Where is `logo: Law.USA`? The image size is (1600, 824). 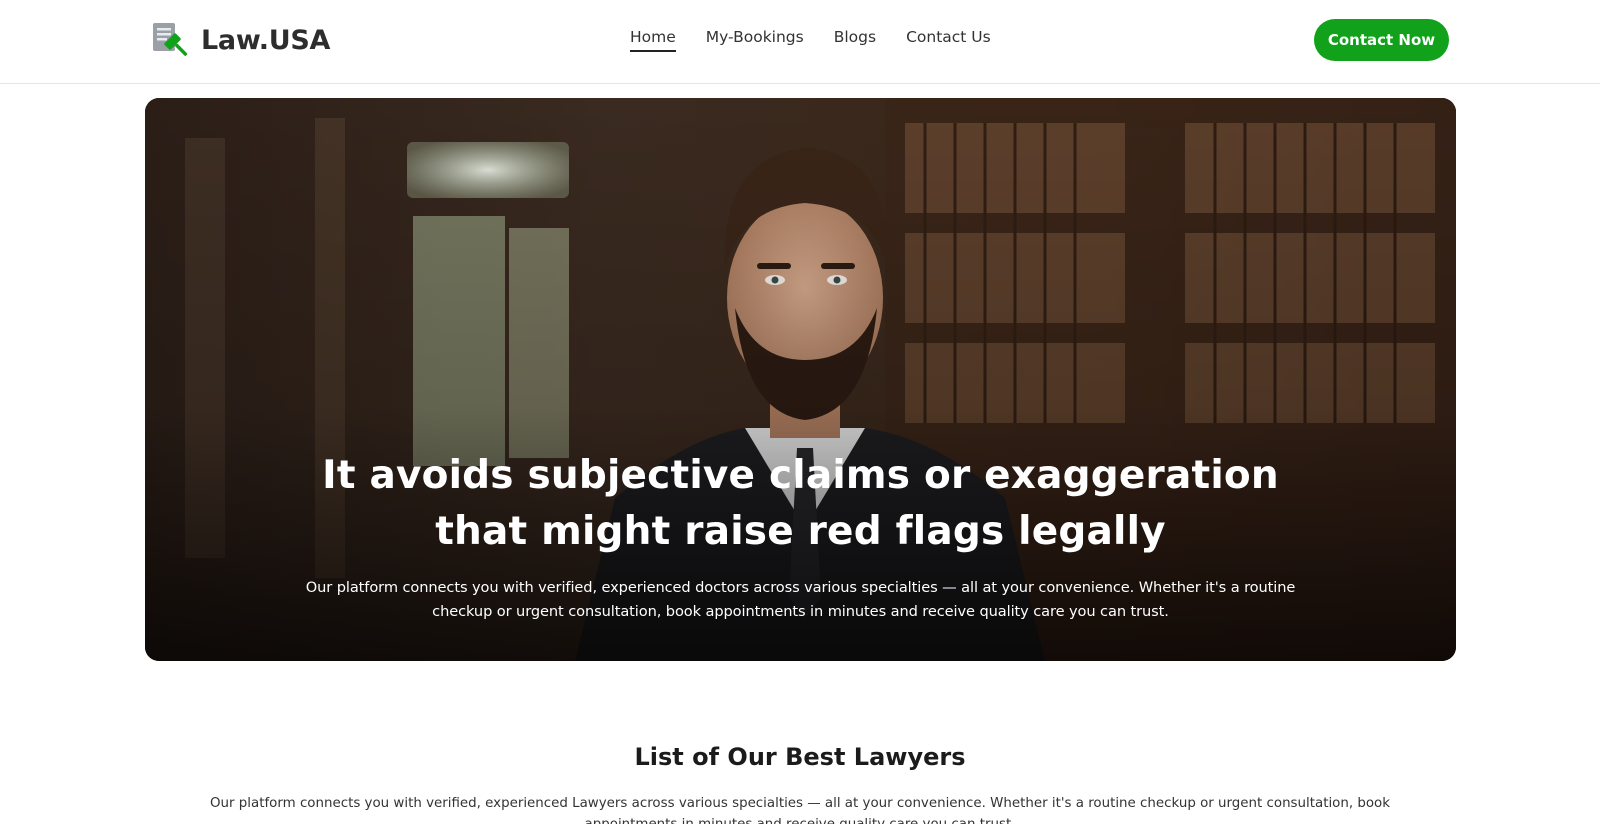 logo: Law.USA is located at coordinates (240, 40).